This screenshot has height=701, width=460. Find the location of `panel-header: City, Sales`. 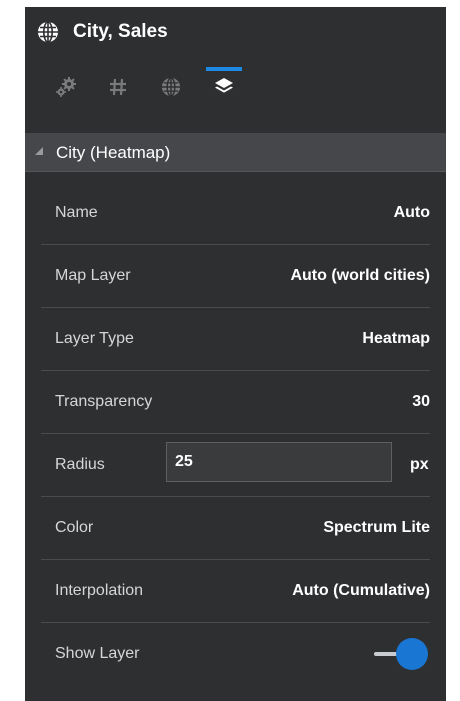

panel-header: City, Sales is located at coordinates (235, 31).